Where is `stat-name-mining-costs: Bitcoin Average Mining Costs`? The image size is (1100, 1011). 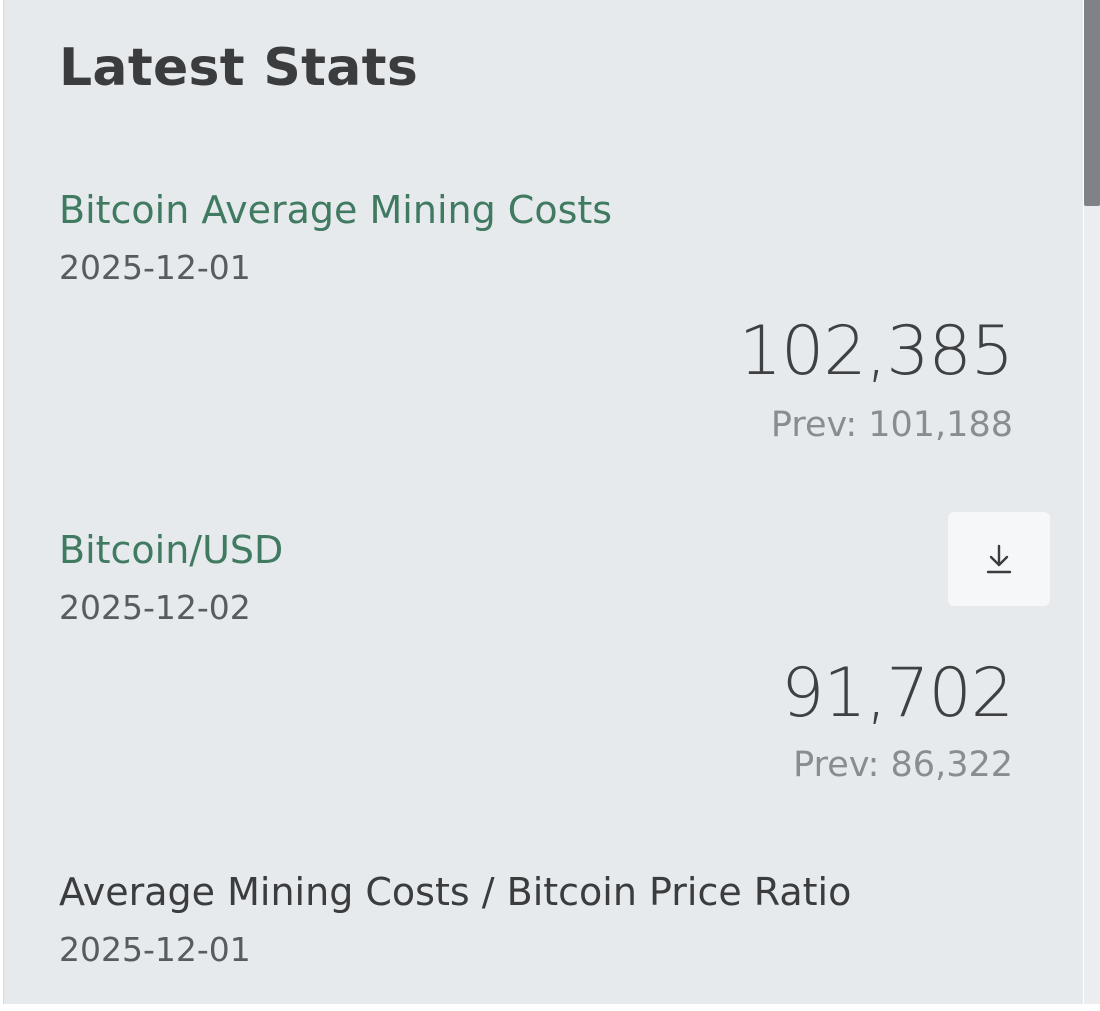
stat-name-mining-costs: Bitcoin Average Mining Costs is located at coordinates (335, 210).